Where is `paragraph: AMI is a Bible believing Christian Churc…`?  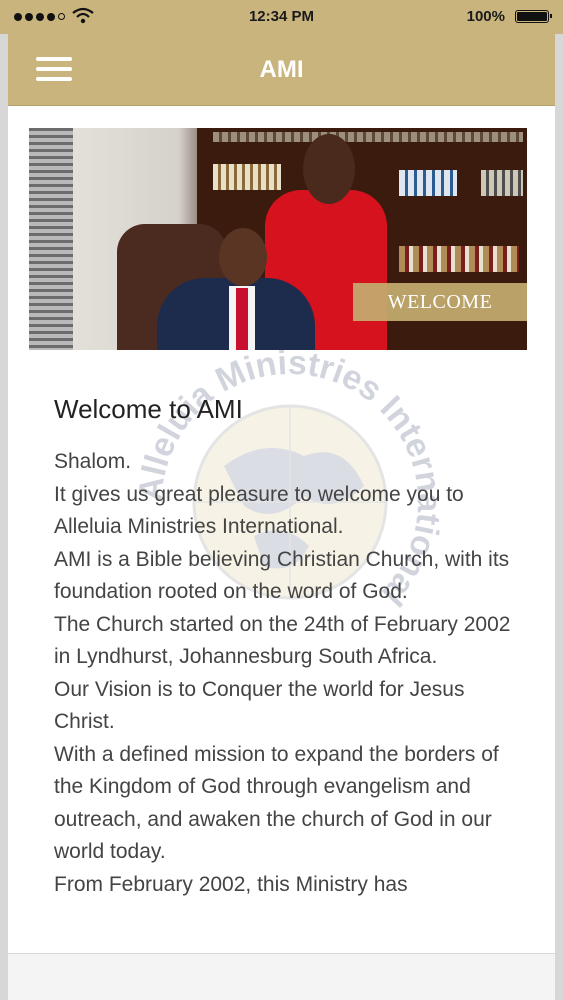
paragraph: AMI is a Bible believing Christian Churc… is located at coordinates (282, 575).